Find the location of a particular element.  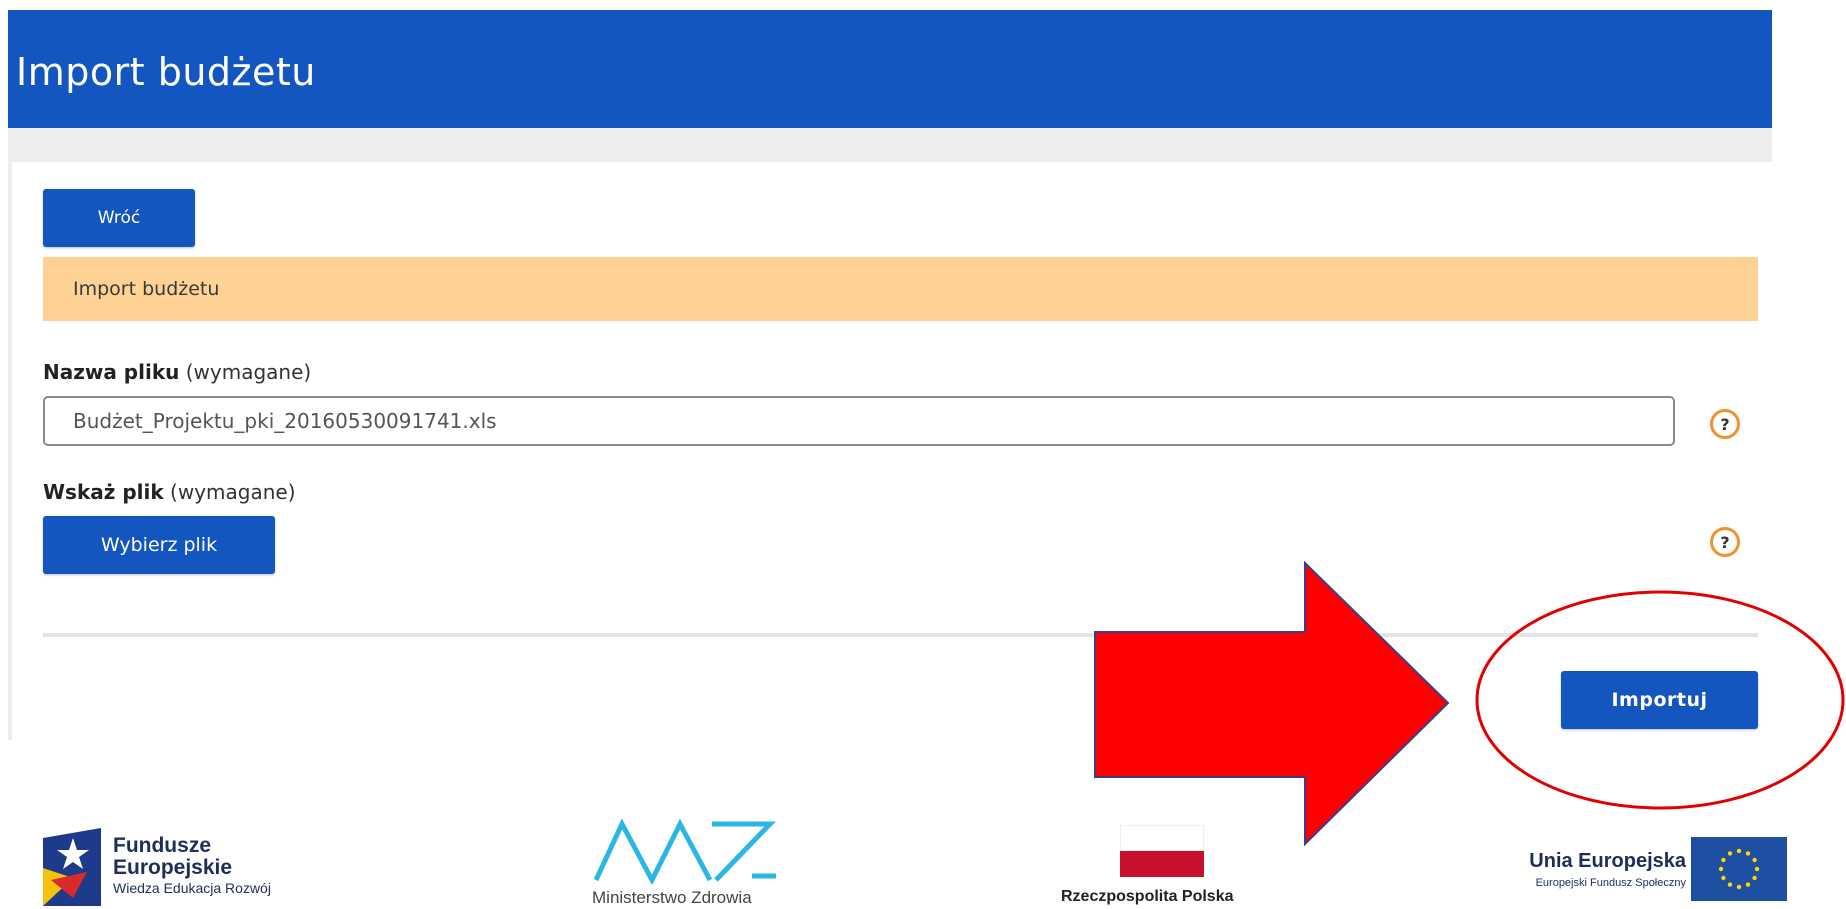

filename-input-value: Budżet_Projektu_pki_20160530091741.xls is located at coordinates (285, 421).